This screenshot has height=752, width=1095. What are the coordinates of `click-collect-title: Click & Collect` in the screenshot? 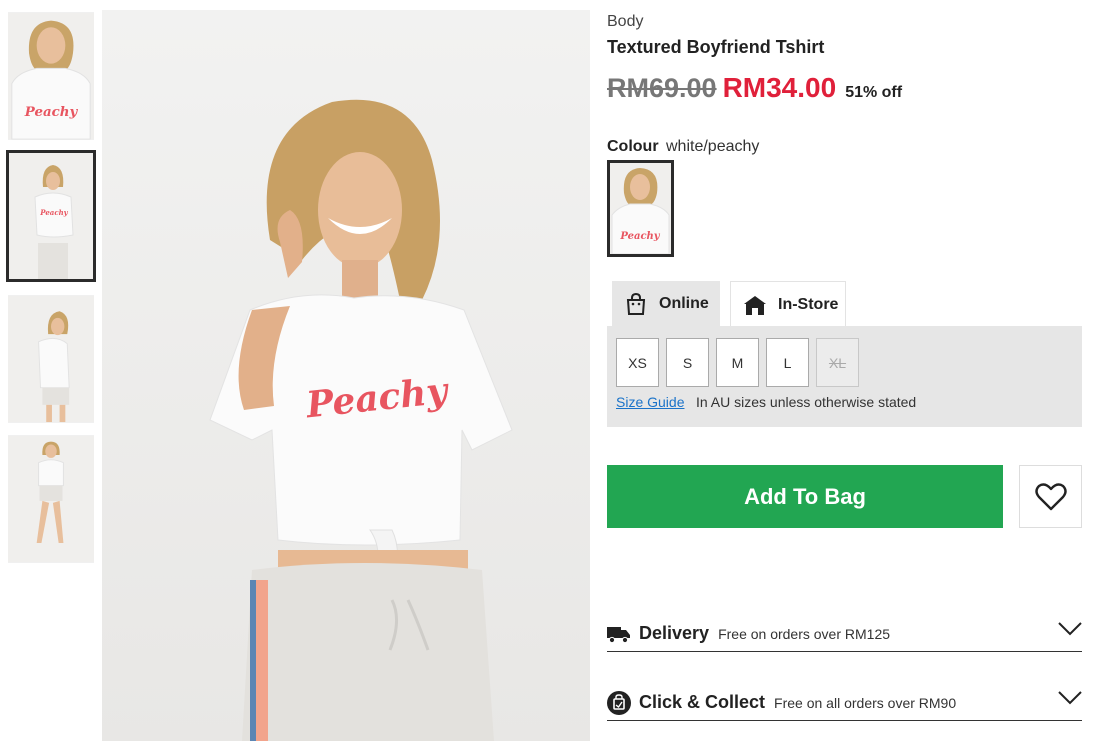 It's located at (702, 702).